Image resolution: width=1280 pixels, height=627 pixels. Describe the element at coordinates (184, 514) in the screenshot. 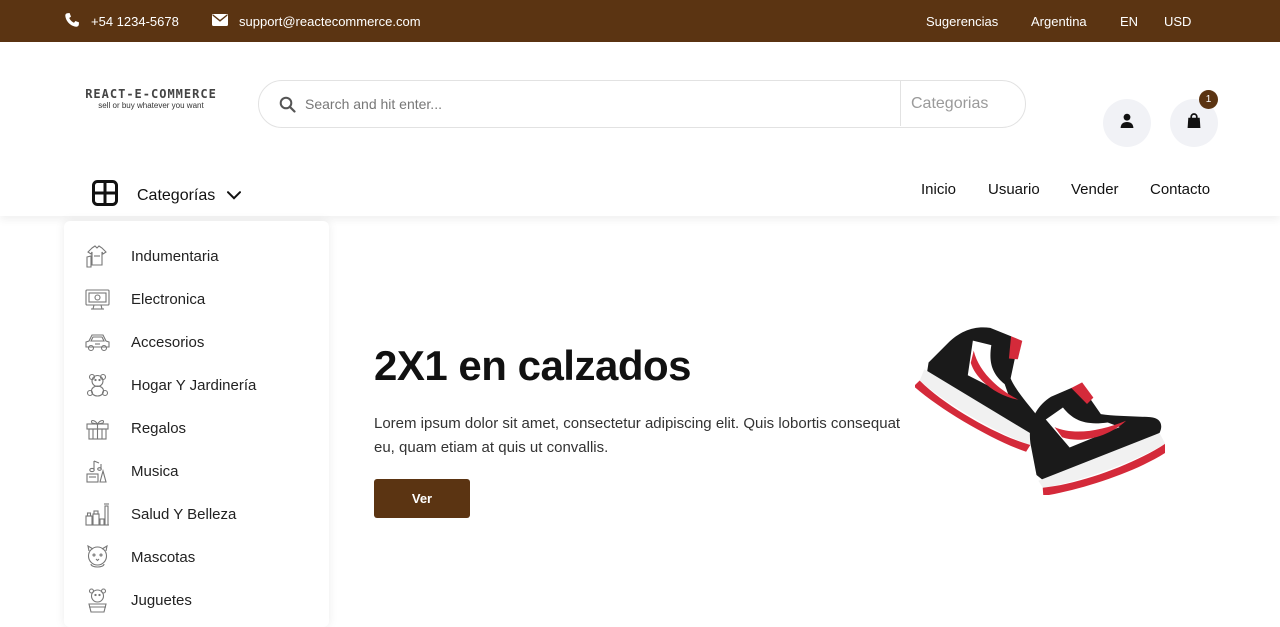

I see `sidebar-item-label: Salud Y Belleza` at that location.